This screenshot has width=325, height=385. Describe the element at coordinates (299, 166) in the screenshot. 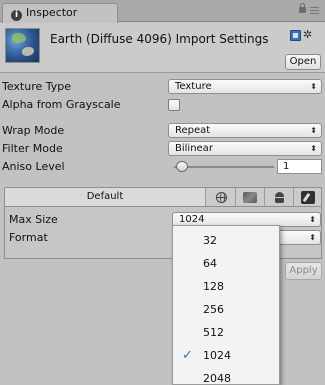

I see `aniso-level-field: 1` at that location.